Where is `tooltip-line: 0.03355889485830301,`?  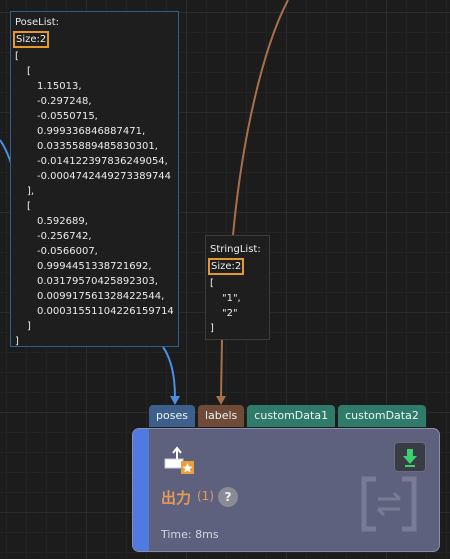 tooltip-line: 0.03355889485830301, is located at coordinates (97, 146).